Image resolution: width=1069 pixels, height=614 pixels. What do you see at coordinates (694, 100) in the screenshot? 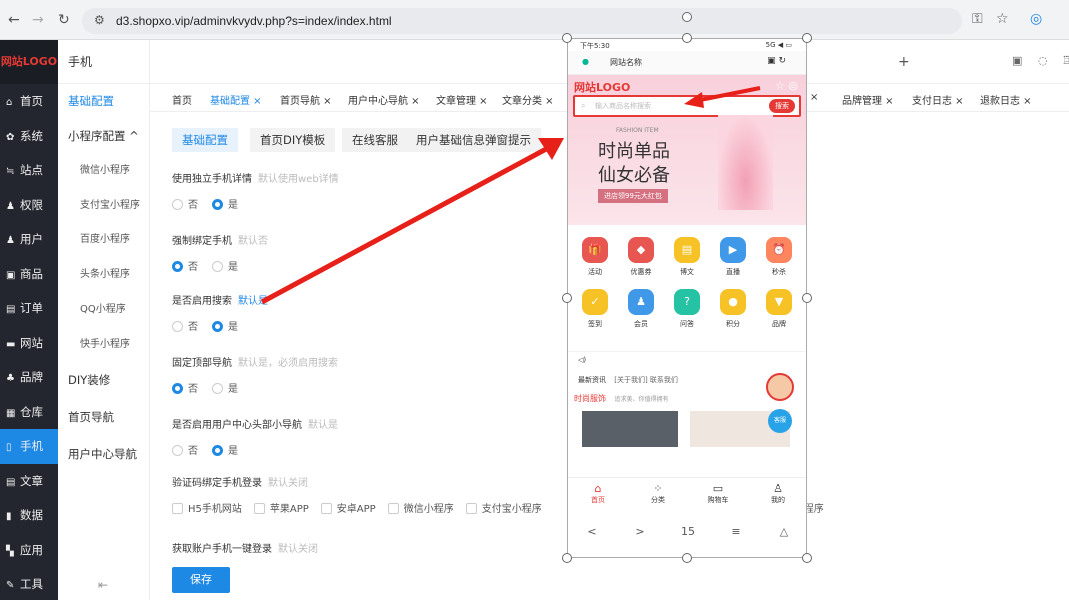
I see `annotation-arrowhead-small` at bounding box center [694, 100].